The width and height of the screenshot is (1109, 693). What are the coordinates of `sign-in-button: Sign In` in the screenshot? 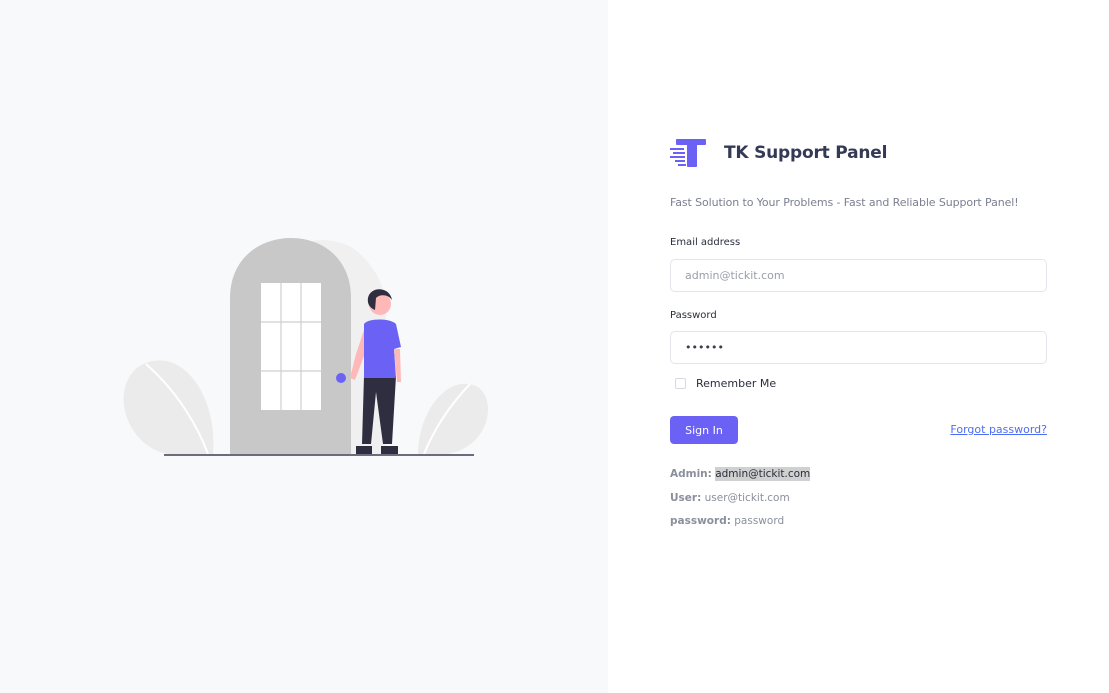 It's located at (704, 430).